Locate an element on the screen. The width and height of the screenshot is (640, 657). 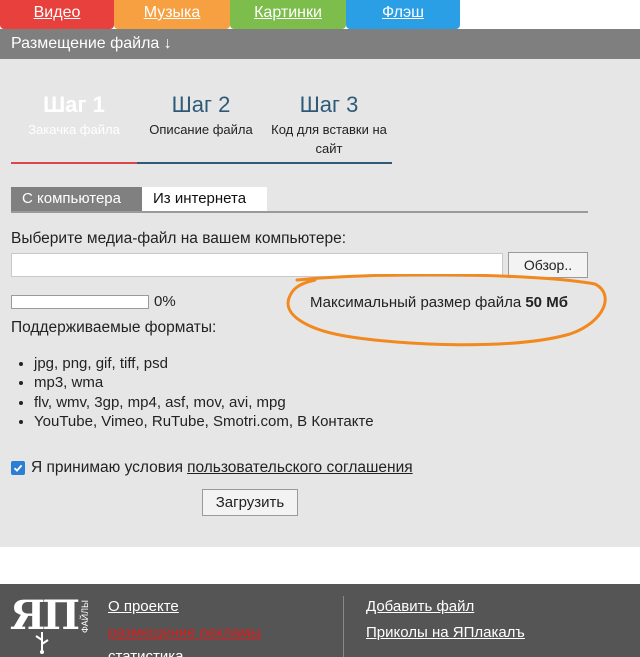
max-file-size: Максимальный размер файла 50 Мб is located at coordinates (439, 302).